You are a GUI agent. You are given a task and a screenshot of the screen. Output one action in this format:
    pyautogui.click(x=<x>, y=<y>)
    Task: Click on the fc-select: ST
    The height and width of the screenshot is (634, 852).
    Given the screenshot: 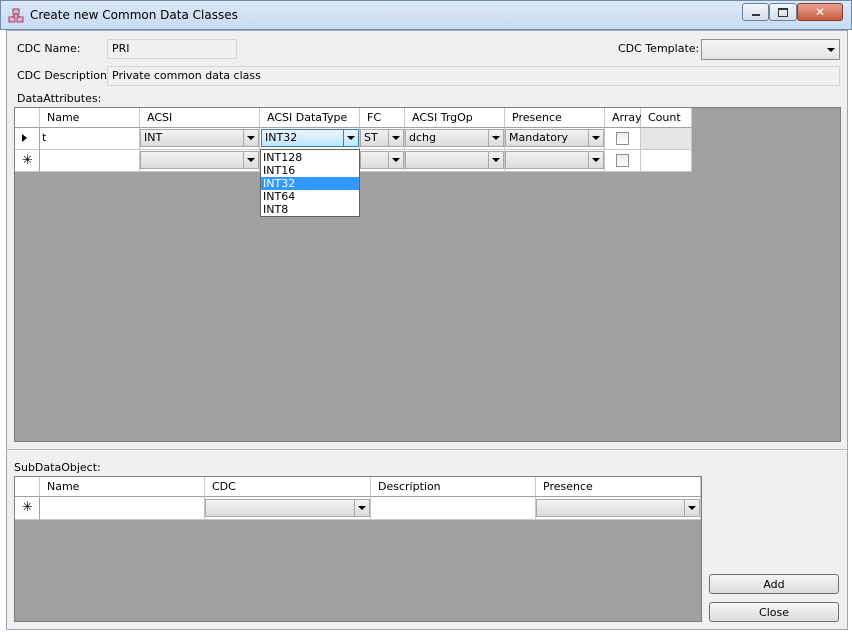 What is the action you would take?
    pyautogui.click(x=382, y=138)
    